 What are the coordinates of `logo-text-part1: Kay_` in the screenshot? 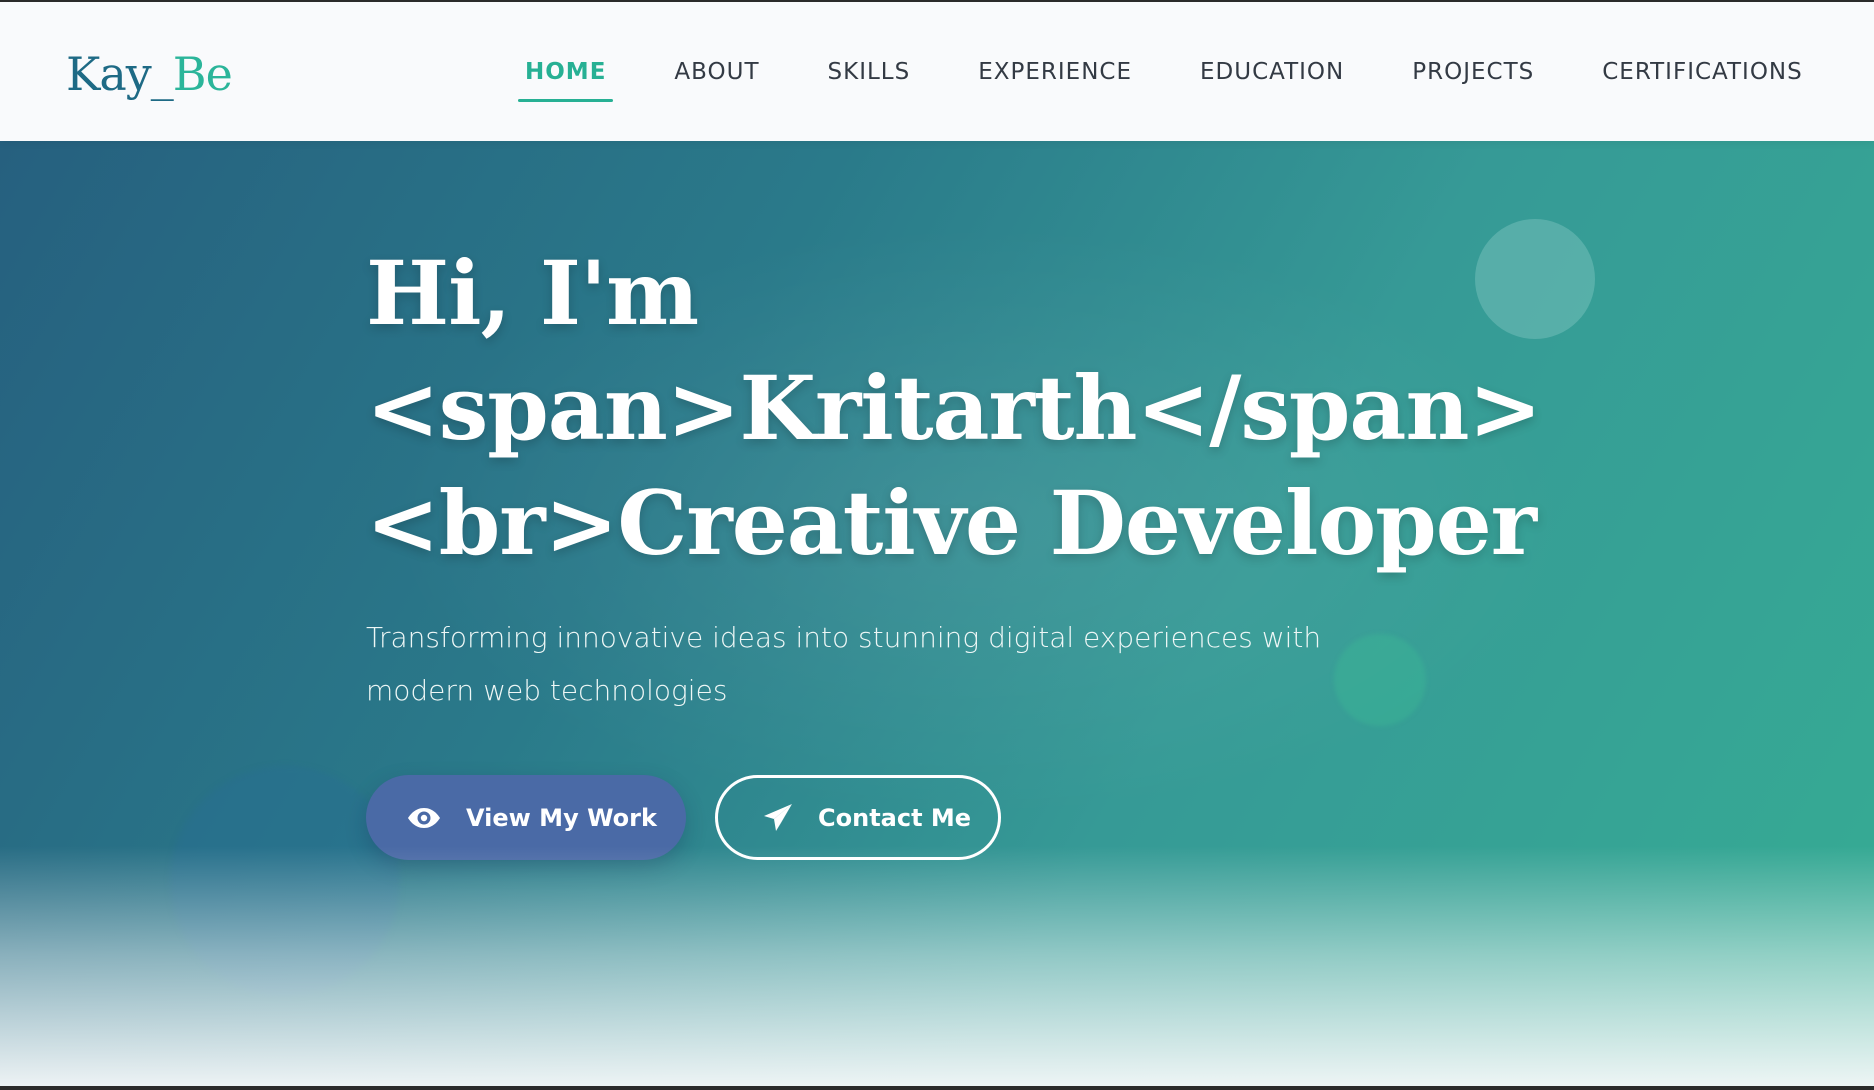 It's located at (120, 74).